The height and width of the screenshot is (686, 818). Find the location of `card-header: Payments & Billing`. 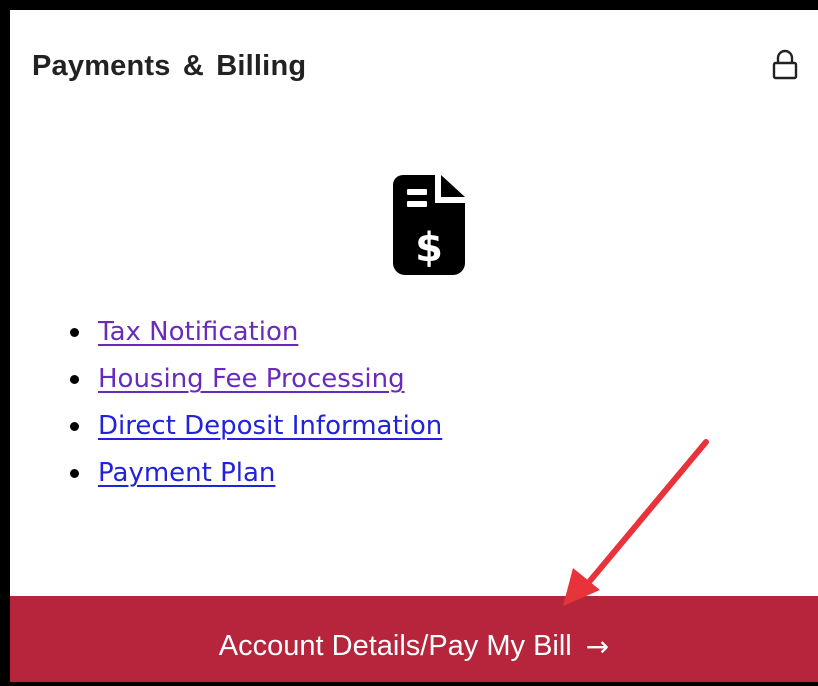

card-header: Payments & Billing is located at coordinates (415, 69).